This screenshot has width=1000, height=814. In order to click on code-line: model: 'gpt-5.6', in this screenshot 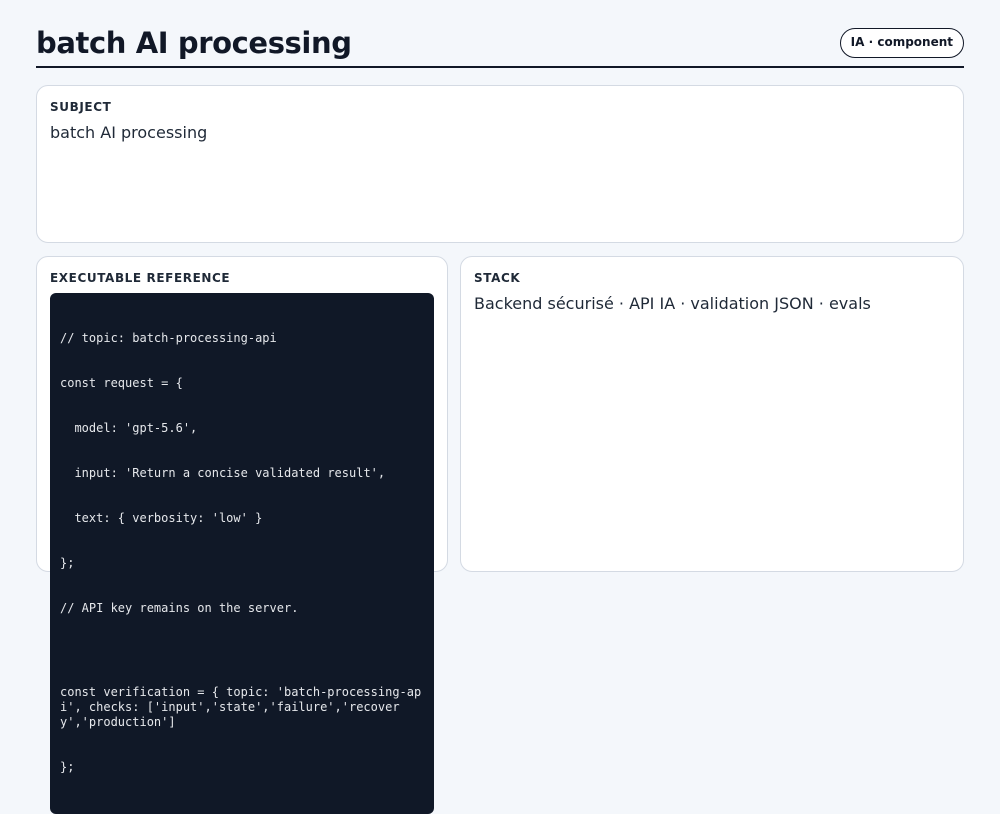, I will do `click(129, 428)`.